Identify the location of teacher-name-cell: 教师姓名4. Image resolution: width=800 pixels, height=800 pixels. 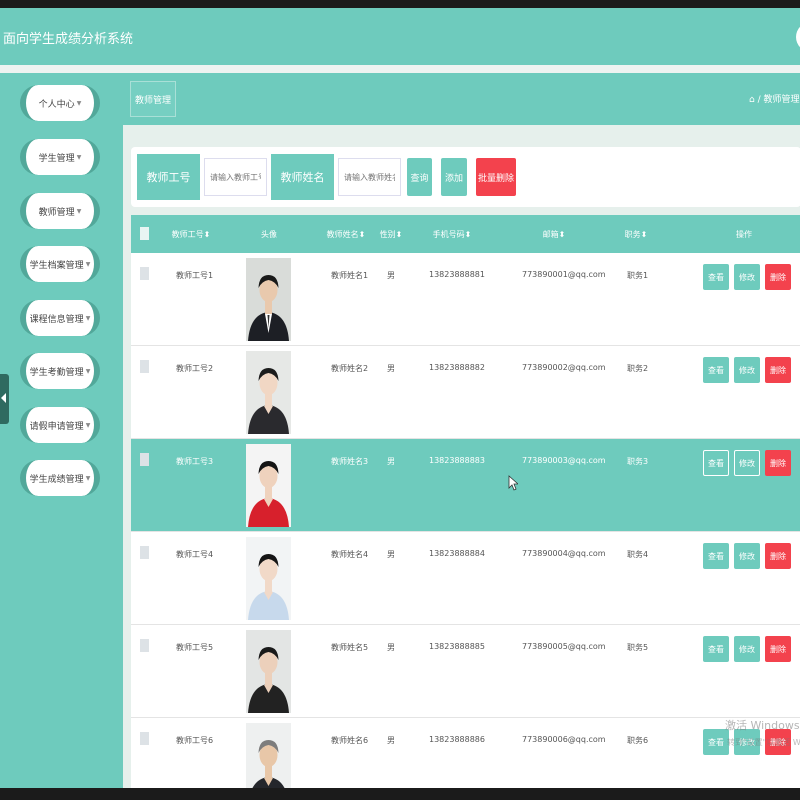
(350, 554).